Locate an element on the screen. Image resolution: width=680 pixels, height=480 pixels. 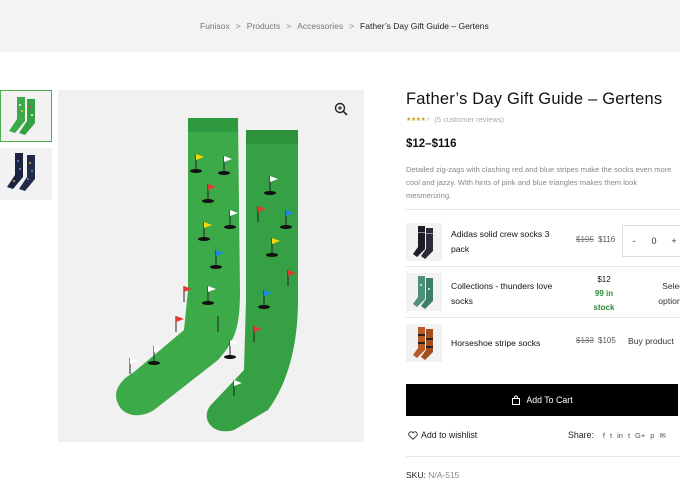
gallery-thumbnails is located at coordinates (27, 148).